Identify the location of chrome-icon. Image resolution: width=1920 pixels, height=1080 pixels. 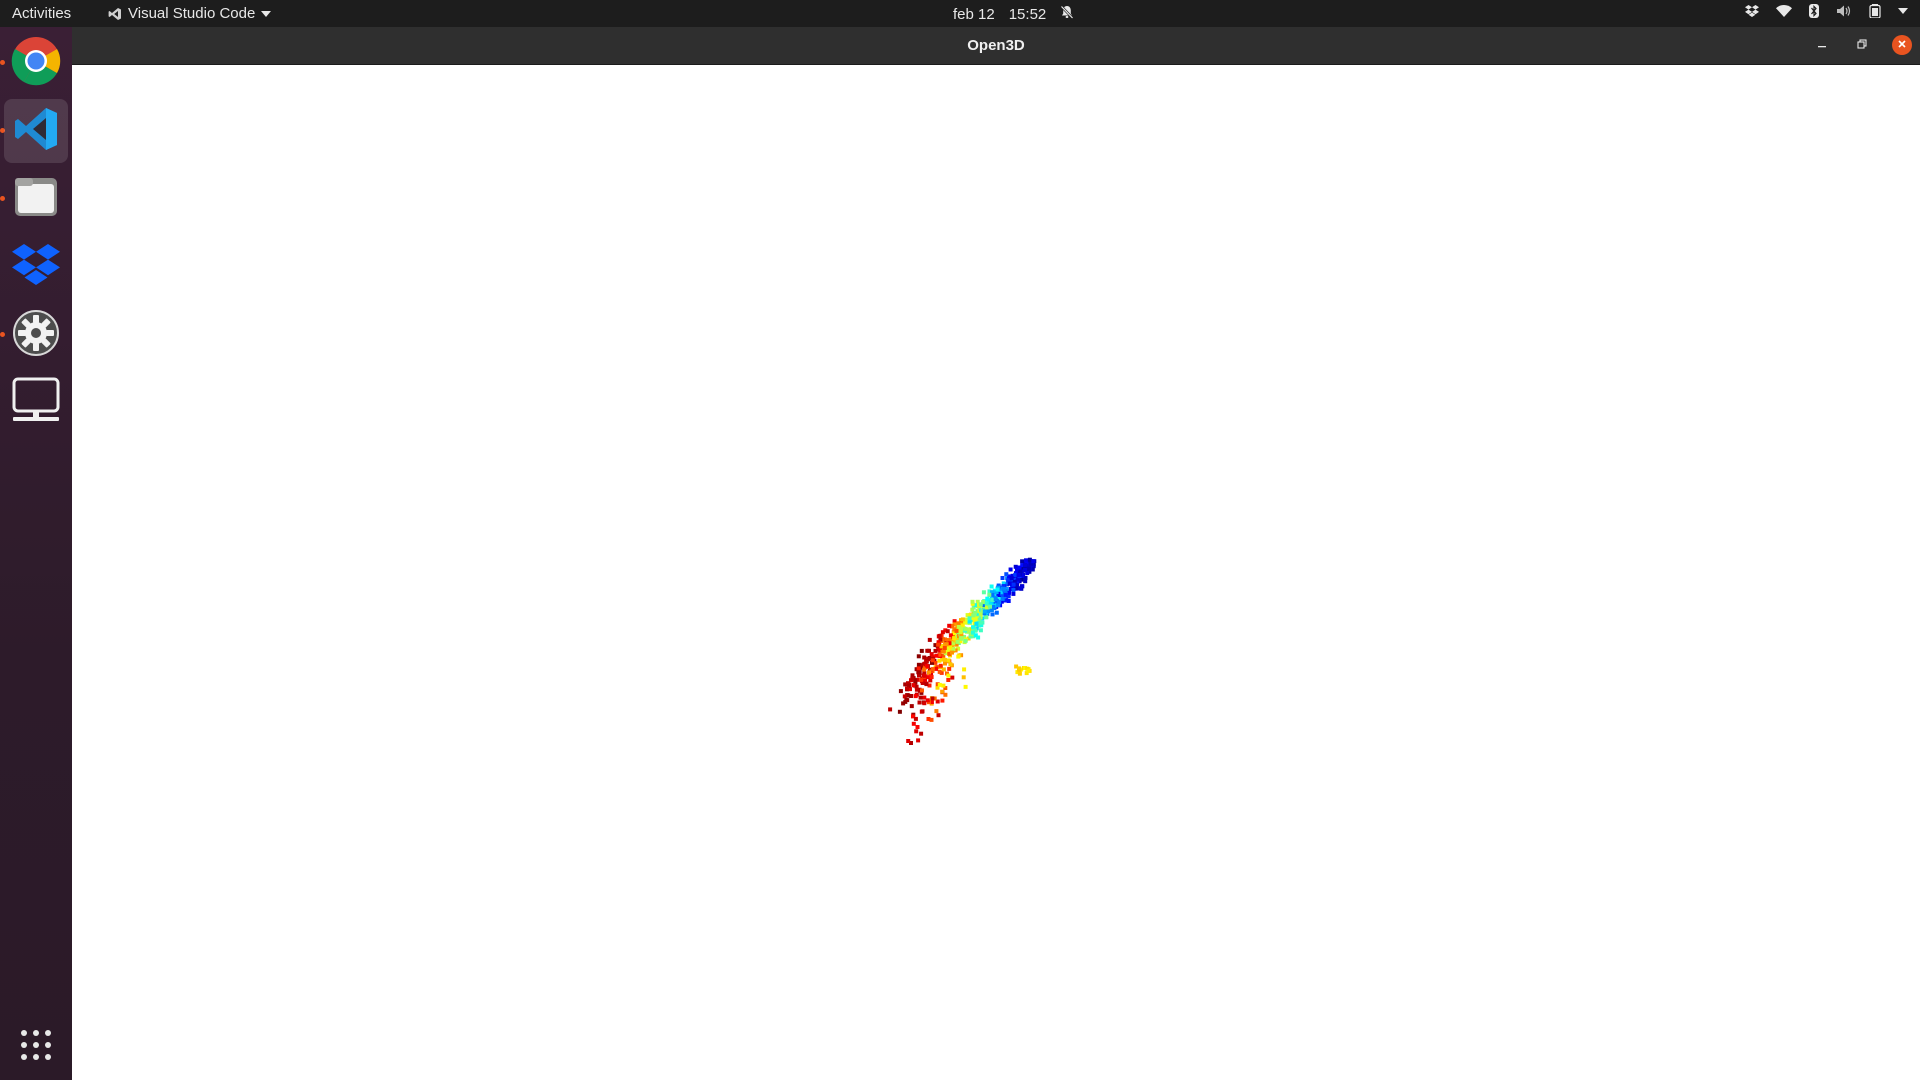
(36, 63).